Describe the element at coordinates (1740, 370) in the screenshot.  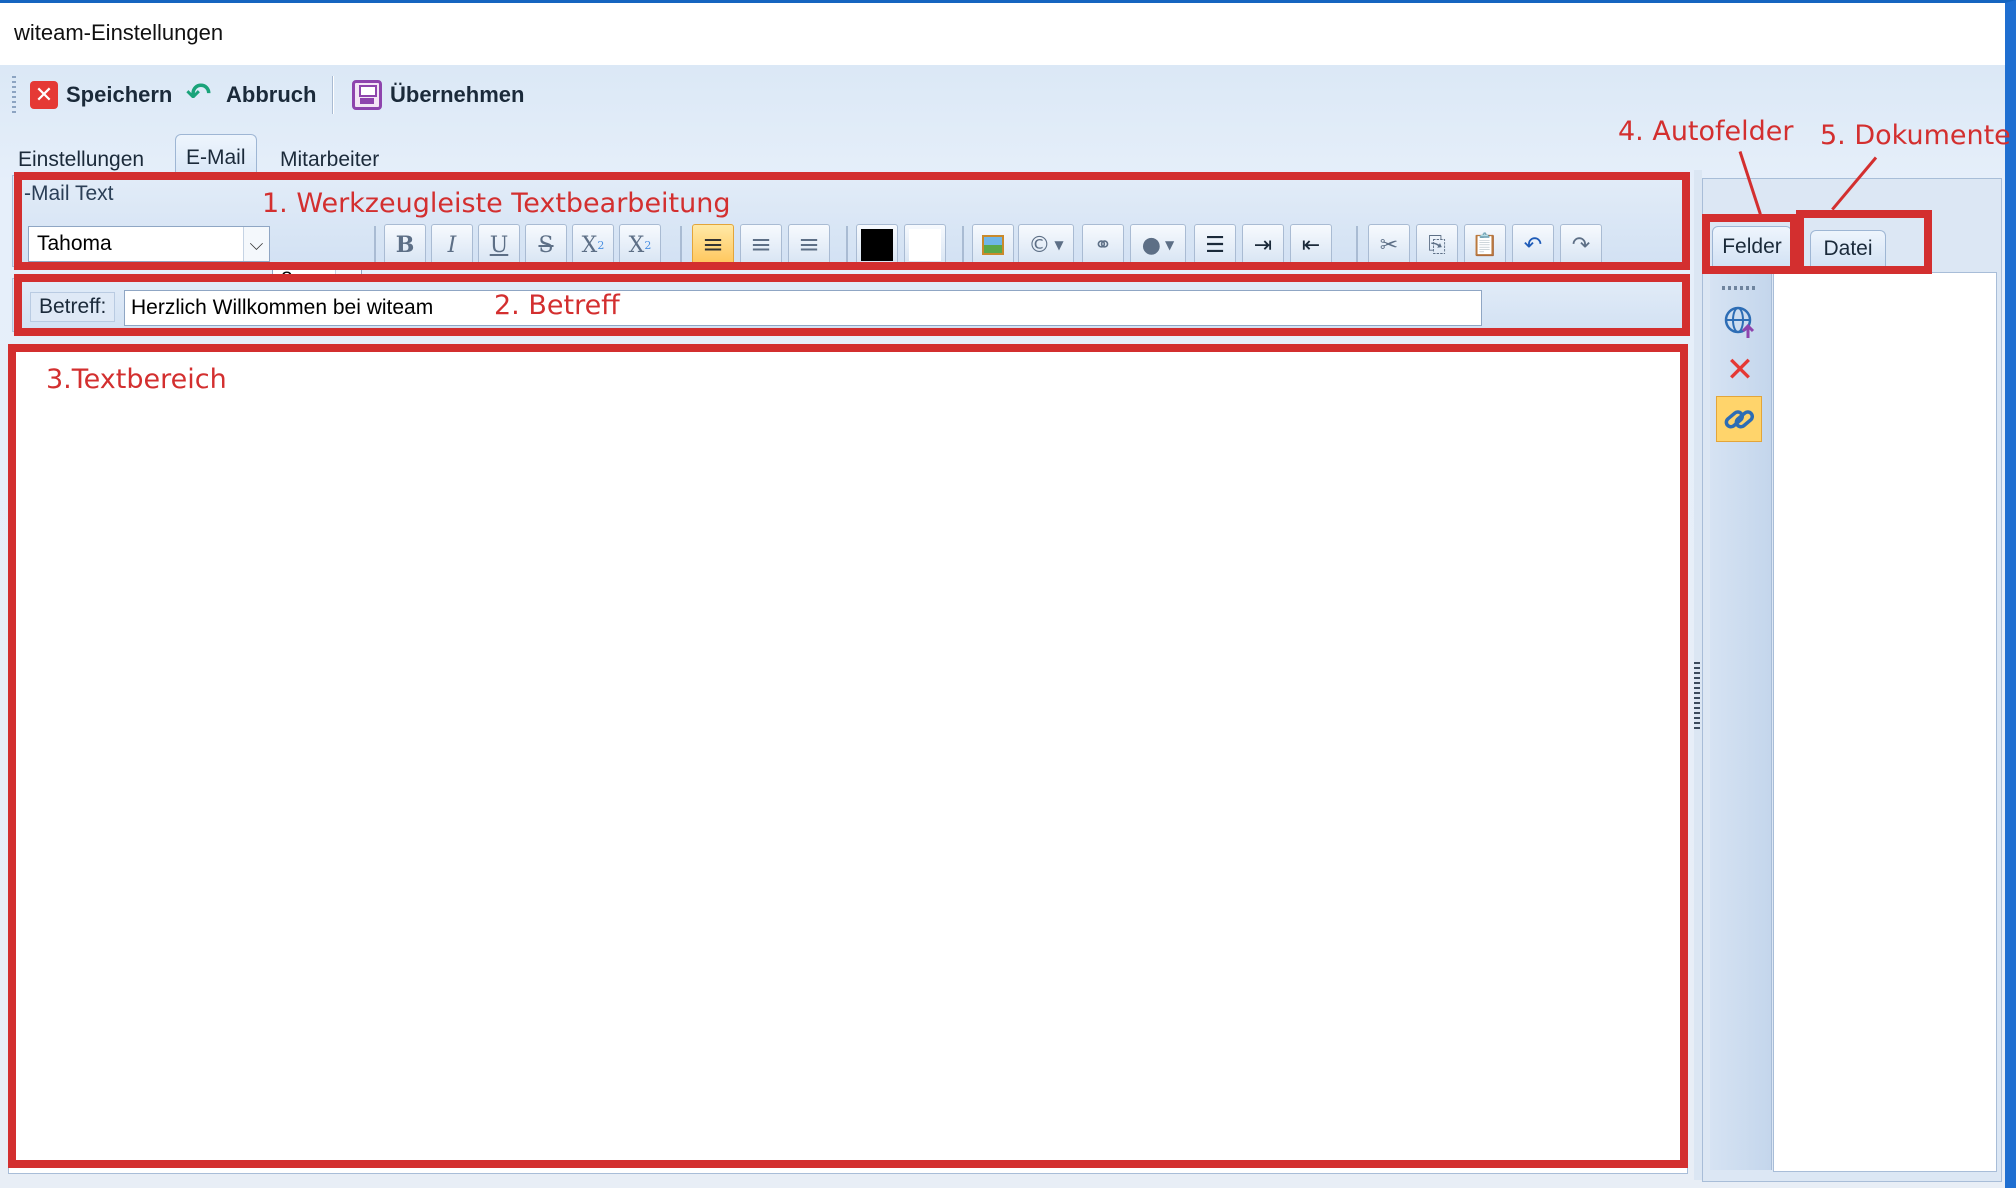
I see `delete-icon: ✕` at that location.